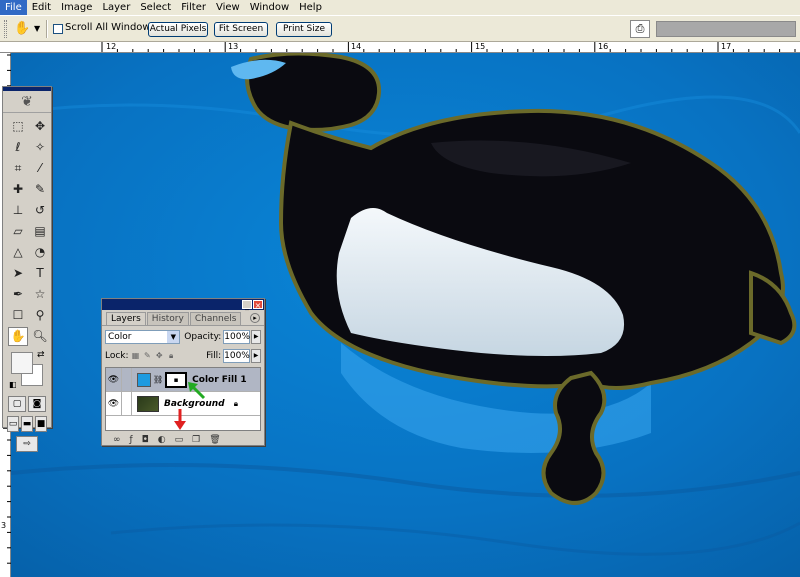 The image size is (800, 577). What do you see at coordinates (117, 440) in the screenshot?
I see `link-layers-icon: ∞` at bounding box center [117, 440].